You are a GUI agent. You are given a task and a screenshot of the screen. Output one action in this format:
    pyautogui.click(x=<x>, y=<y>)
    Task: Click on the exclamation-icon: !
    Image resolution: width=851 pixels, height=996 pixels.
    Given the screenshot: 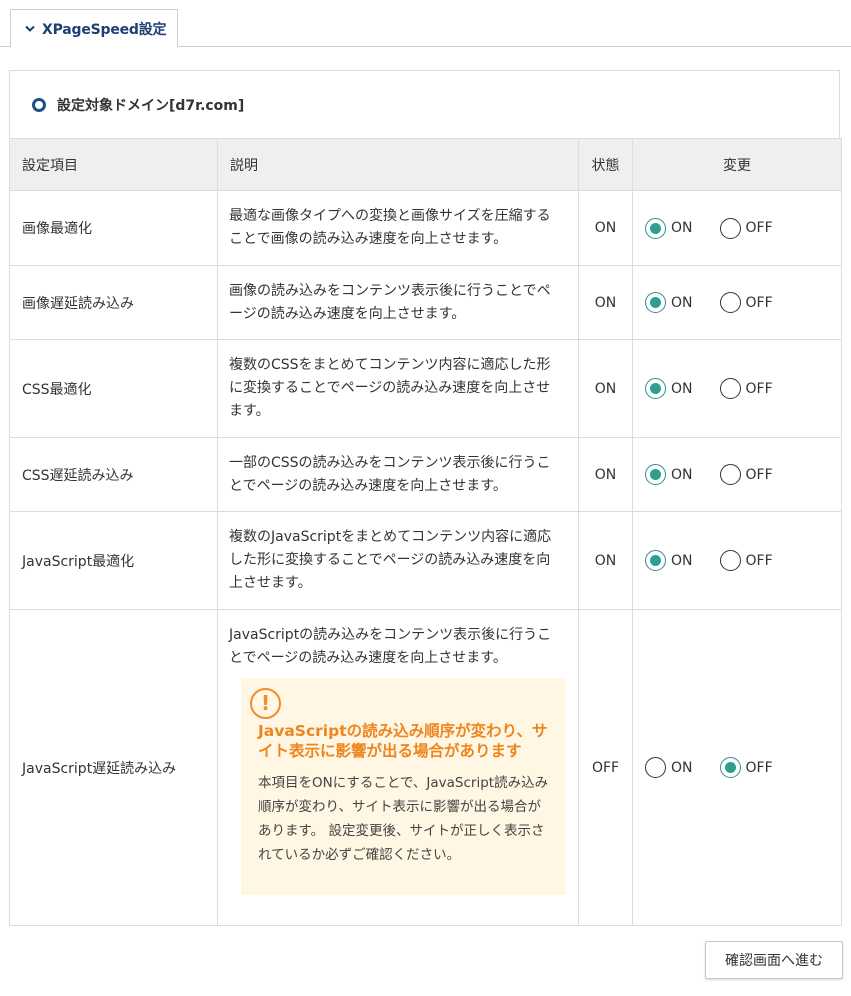 What is the action you would take?
    pyautogui.click(x=265, y=703)
    